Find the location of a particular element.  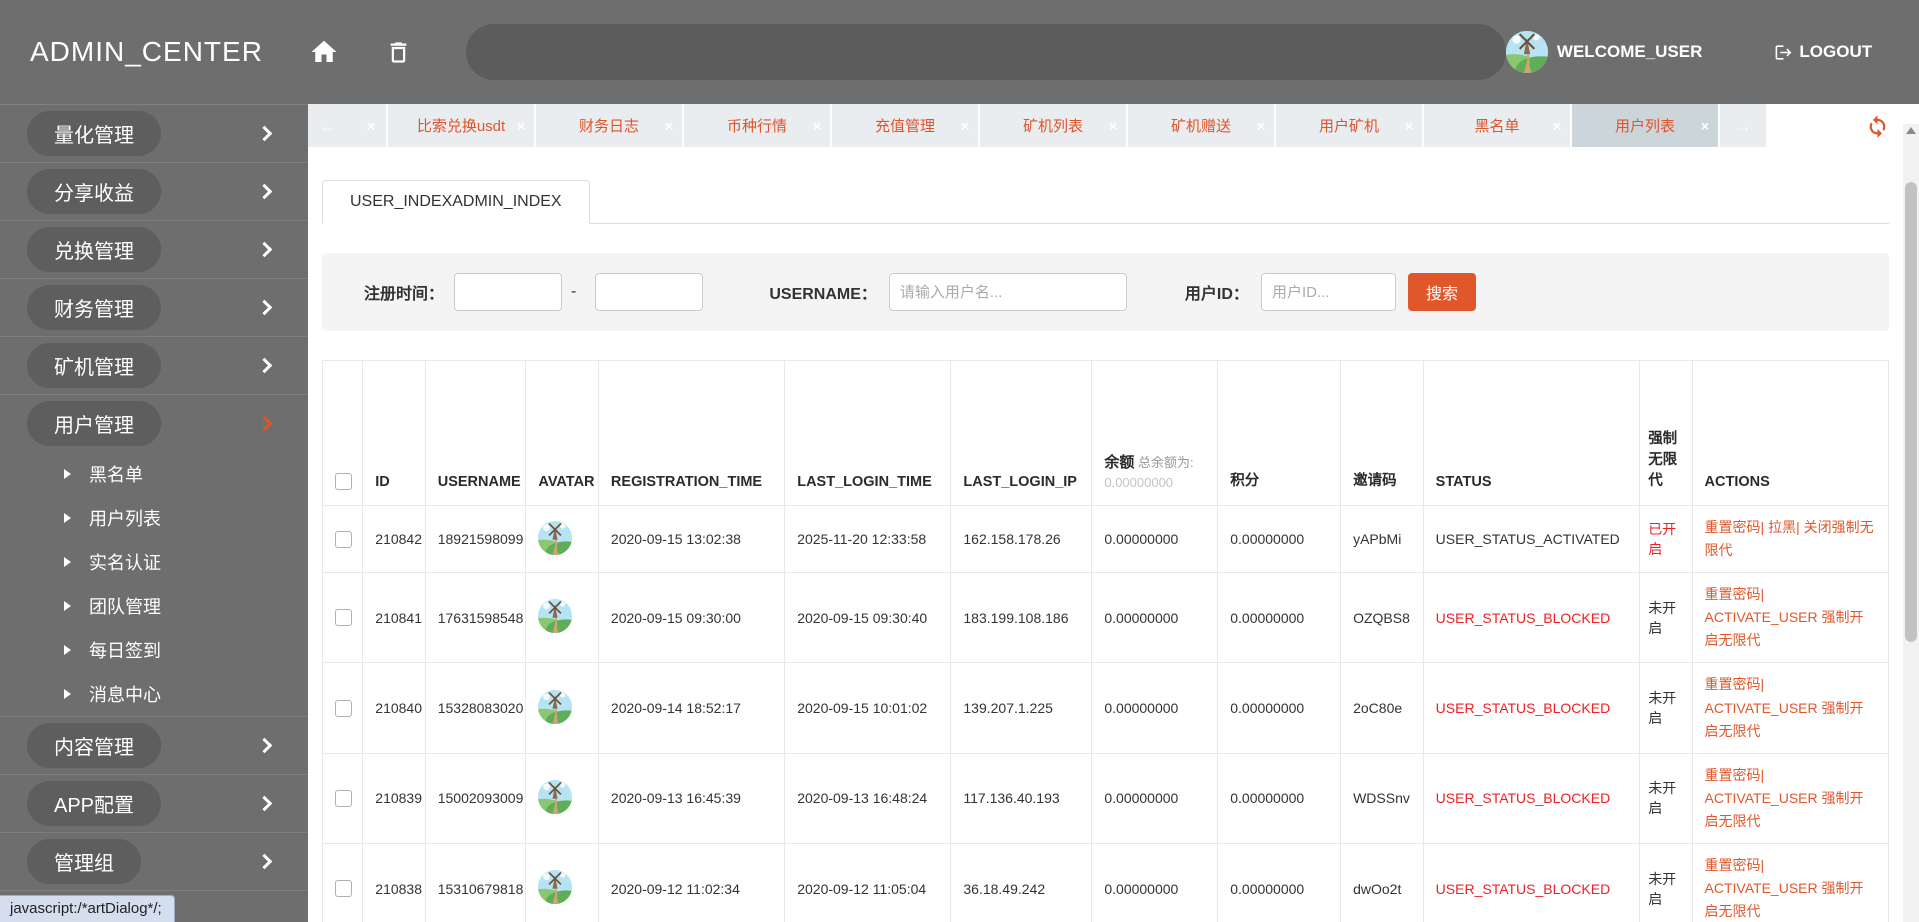

tab-label: 币种行情 is located at coordinates (756, 126).